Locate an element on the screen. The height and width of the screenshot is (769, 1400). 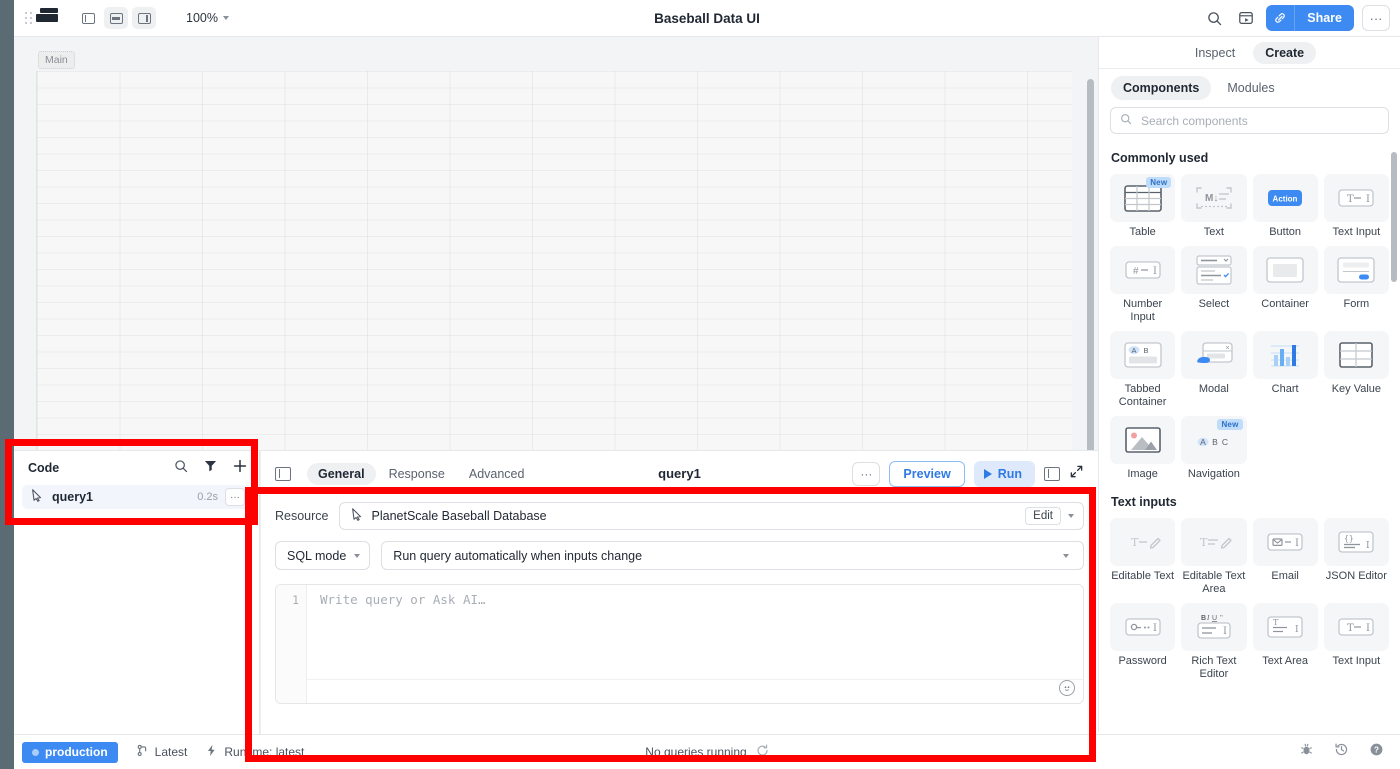
tab-general: General is located at coordinates (341, 473).